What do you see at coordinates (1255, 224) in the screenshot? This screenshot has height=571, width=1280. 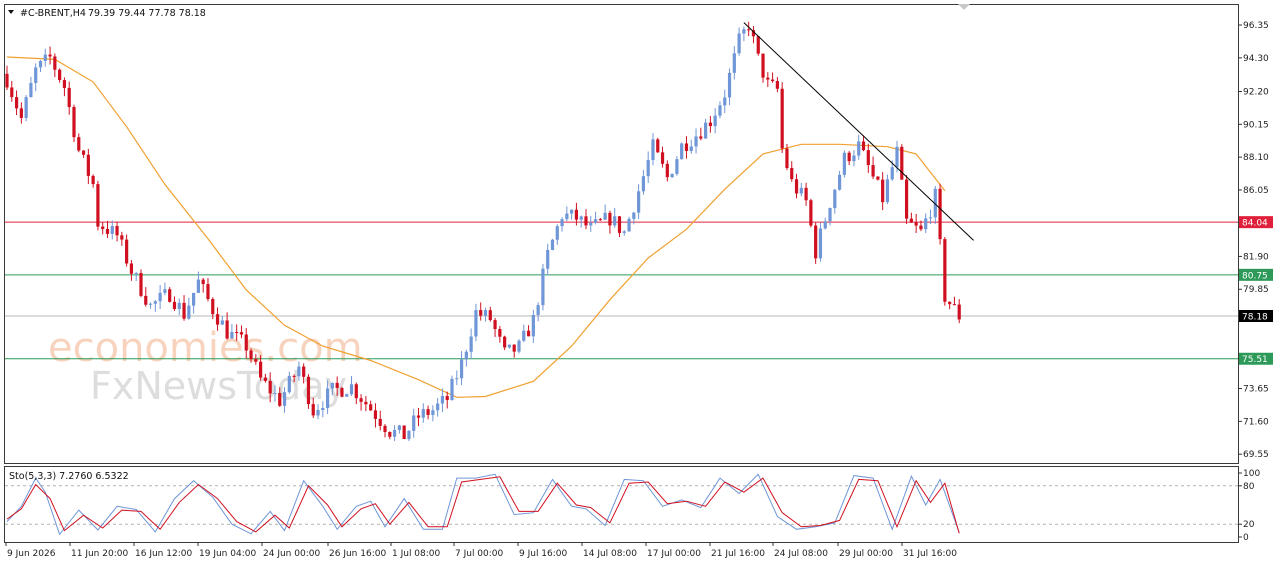 I see `level-tag-84.04-label: 84.04` at bounding box center [1255, 224].